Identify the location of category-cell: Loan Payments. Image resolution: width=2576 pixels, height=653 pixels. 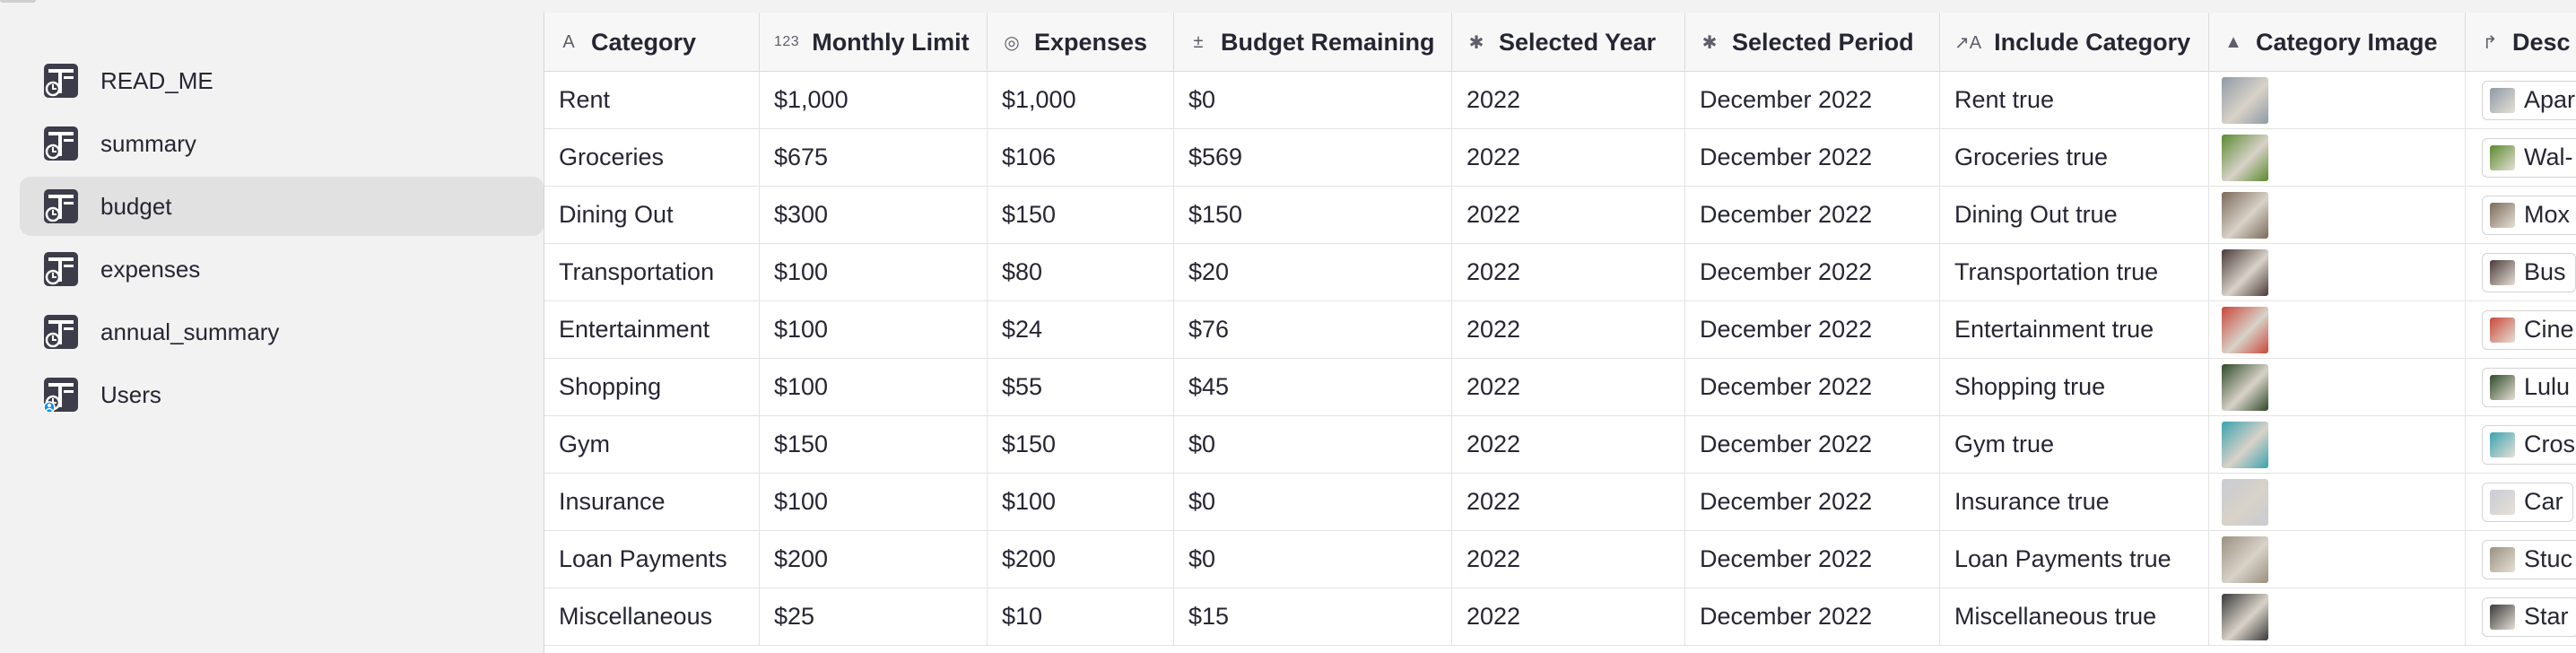
(652, 559).